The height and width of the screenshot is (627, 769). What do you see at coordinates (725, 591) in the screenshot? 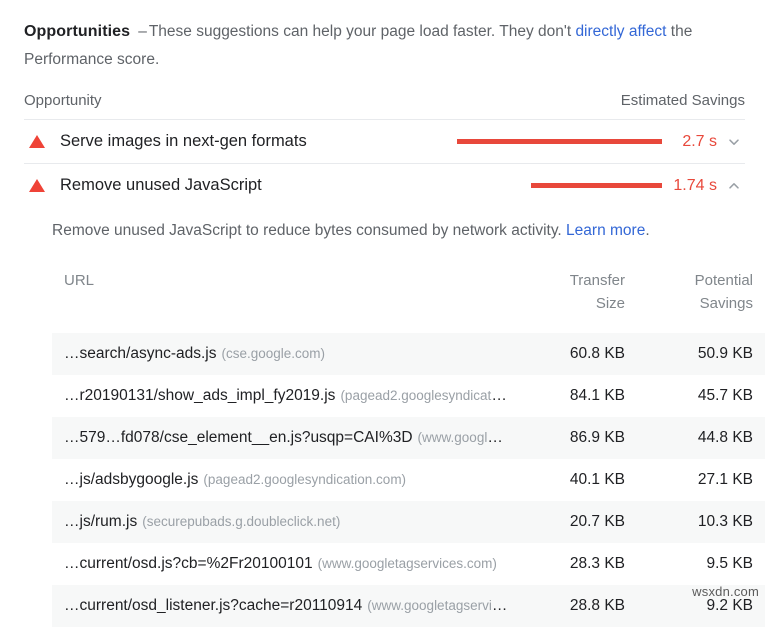
I see `watermark: wsxdn.com` at bounding box center [725, 591].